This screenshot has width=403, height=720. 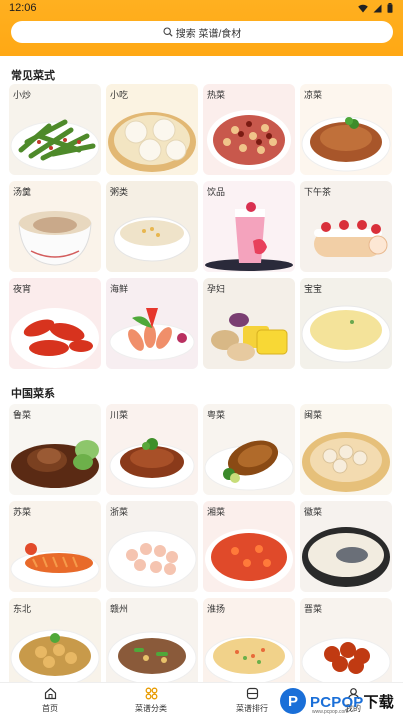 I want to click on category-label: 孕妇, so click(x=216, y=289).